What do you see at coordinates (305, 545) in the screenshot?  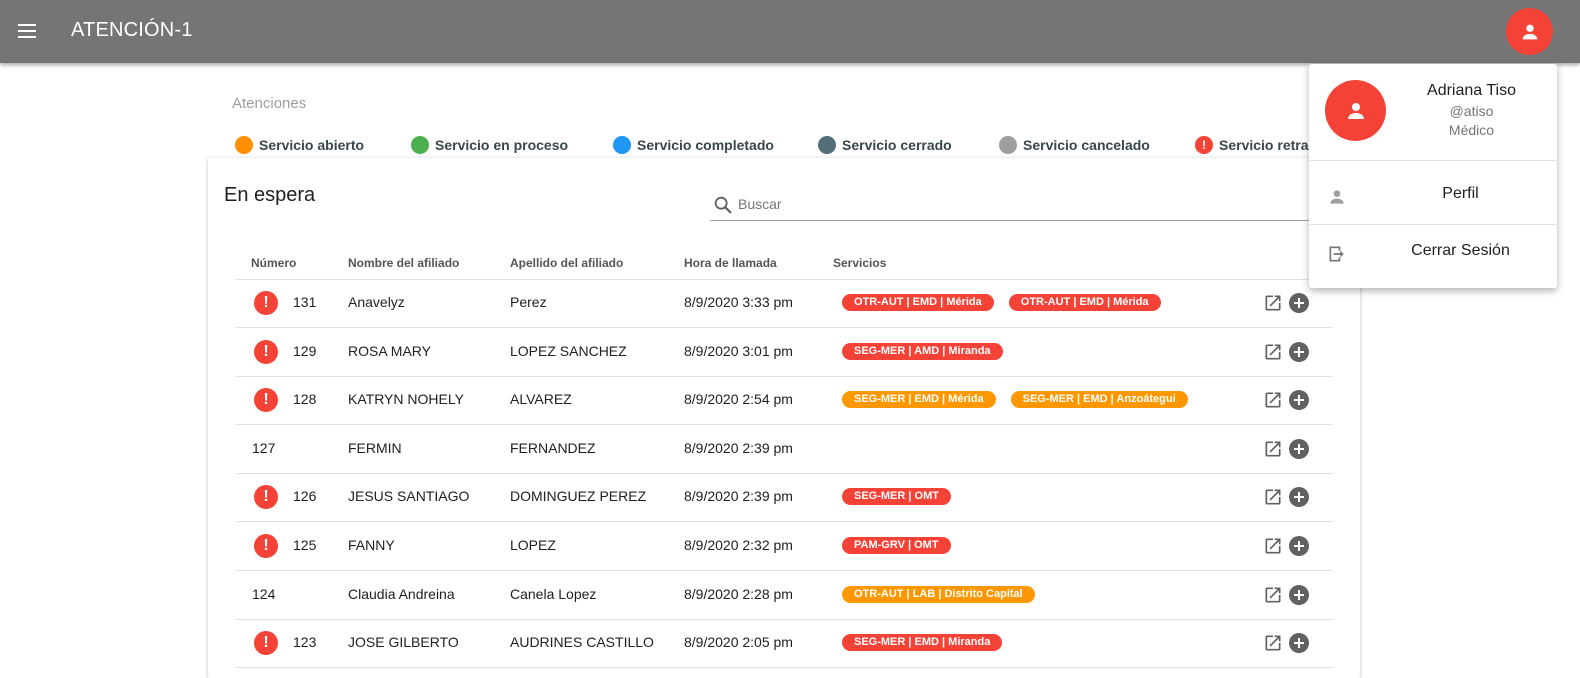 I see `cell-numero: 125` at bounding box center [305, 545].